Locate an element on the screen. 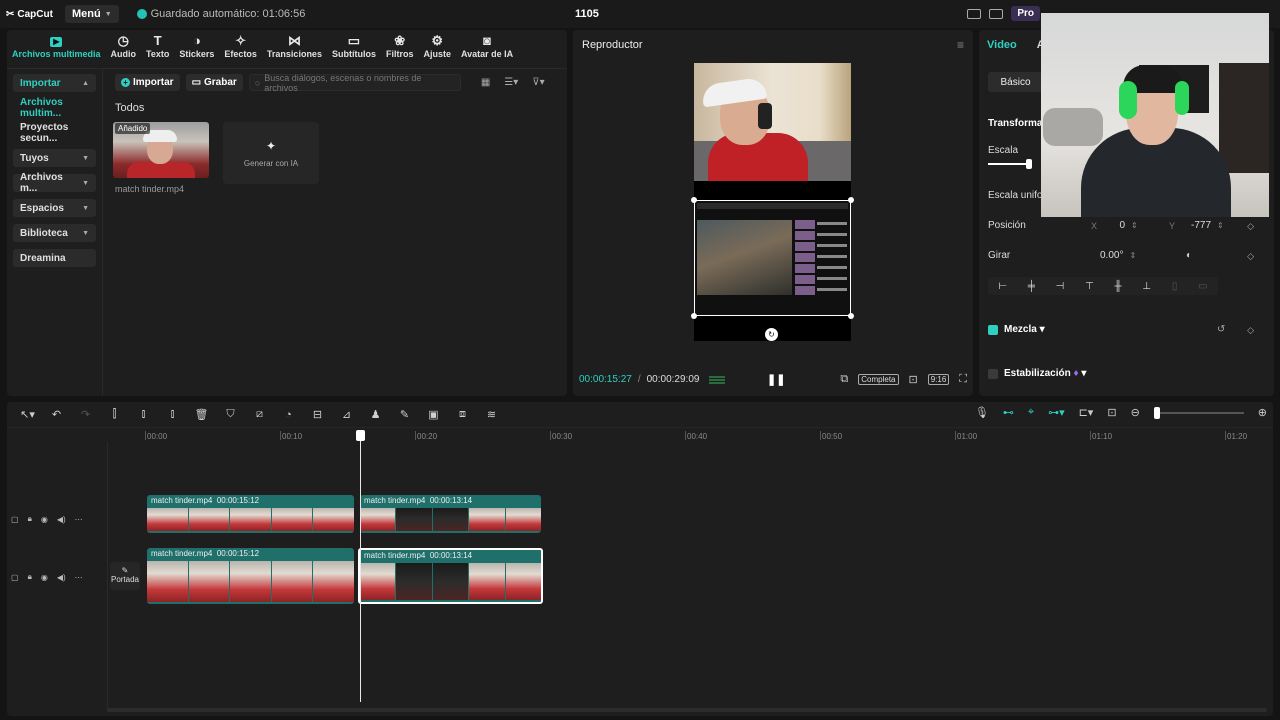 The width and height of the screenshot is (1280, 720). zoom-slider-knob is located at coordinates (1156, 412).